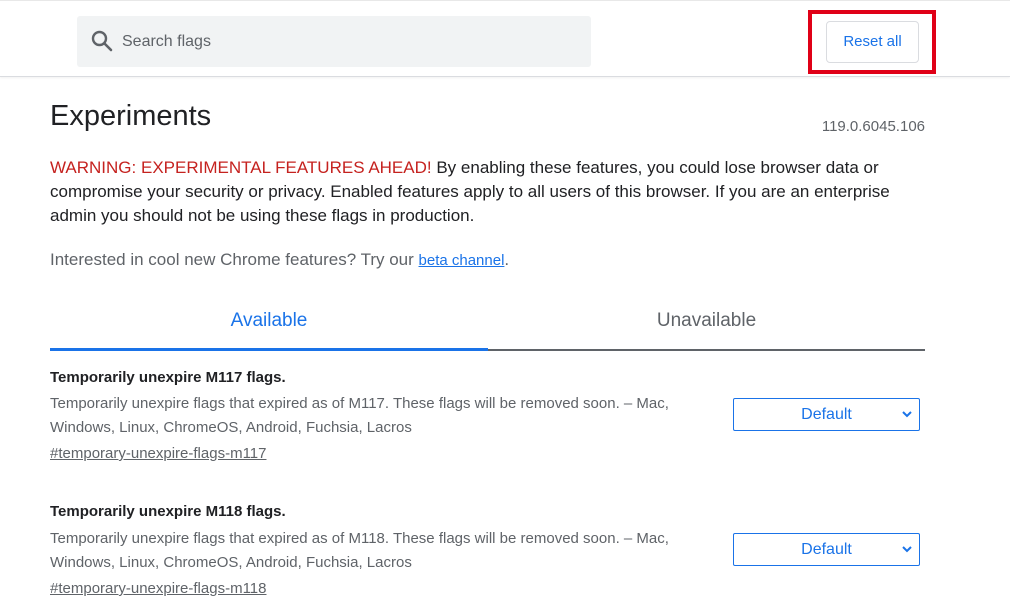  Describe the element at coordinates (158, 588) in the screenshot. I see `flag-anchor-link: #temporary-unexpire-flags-m118` at that location.